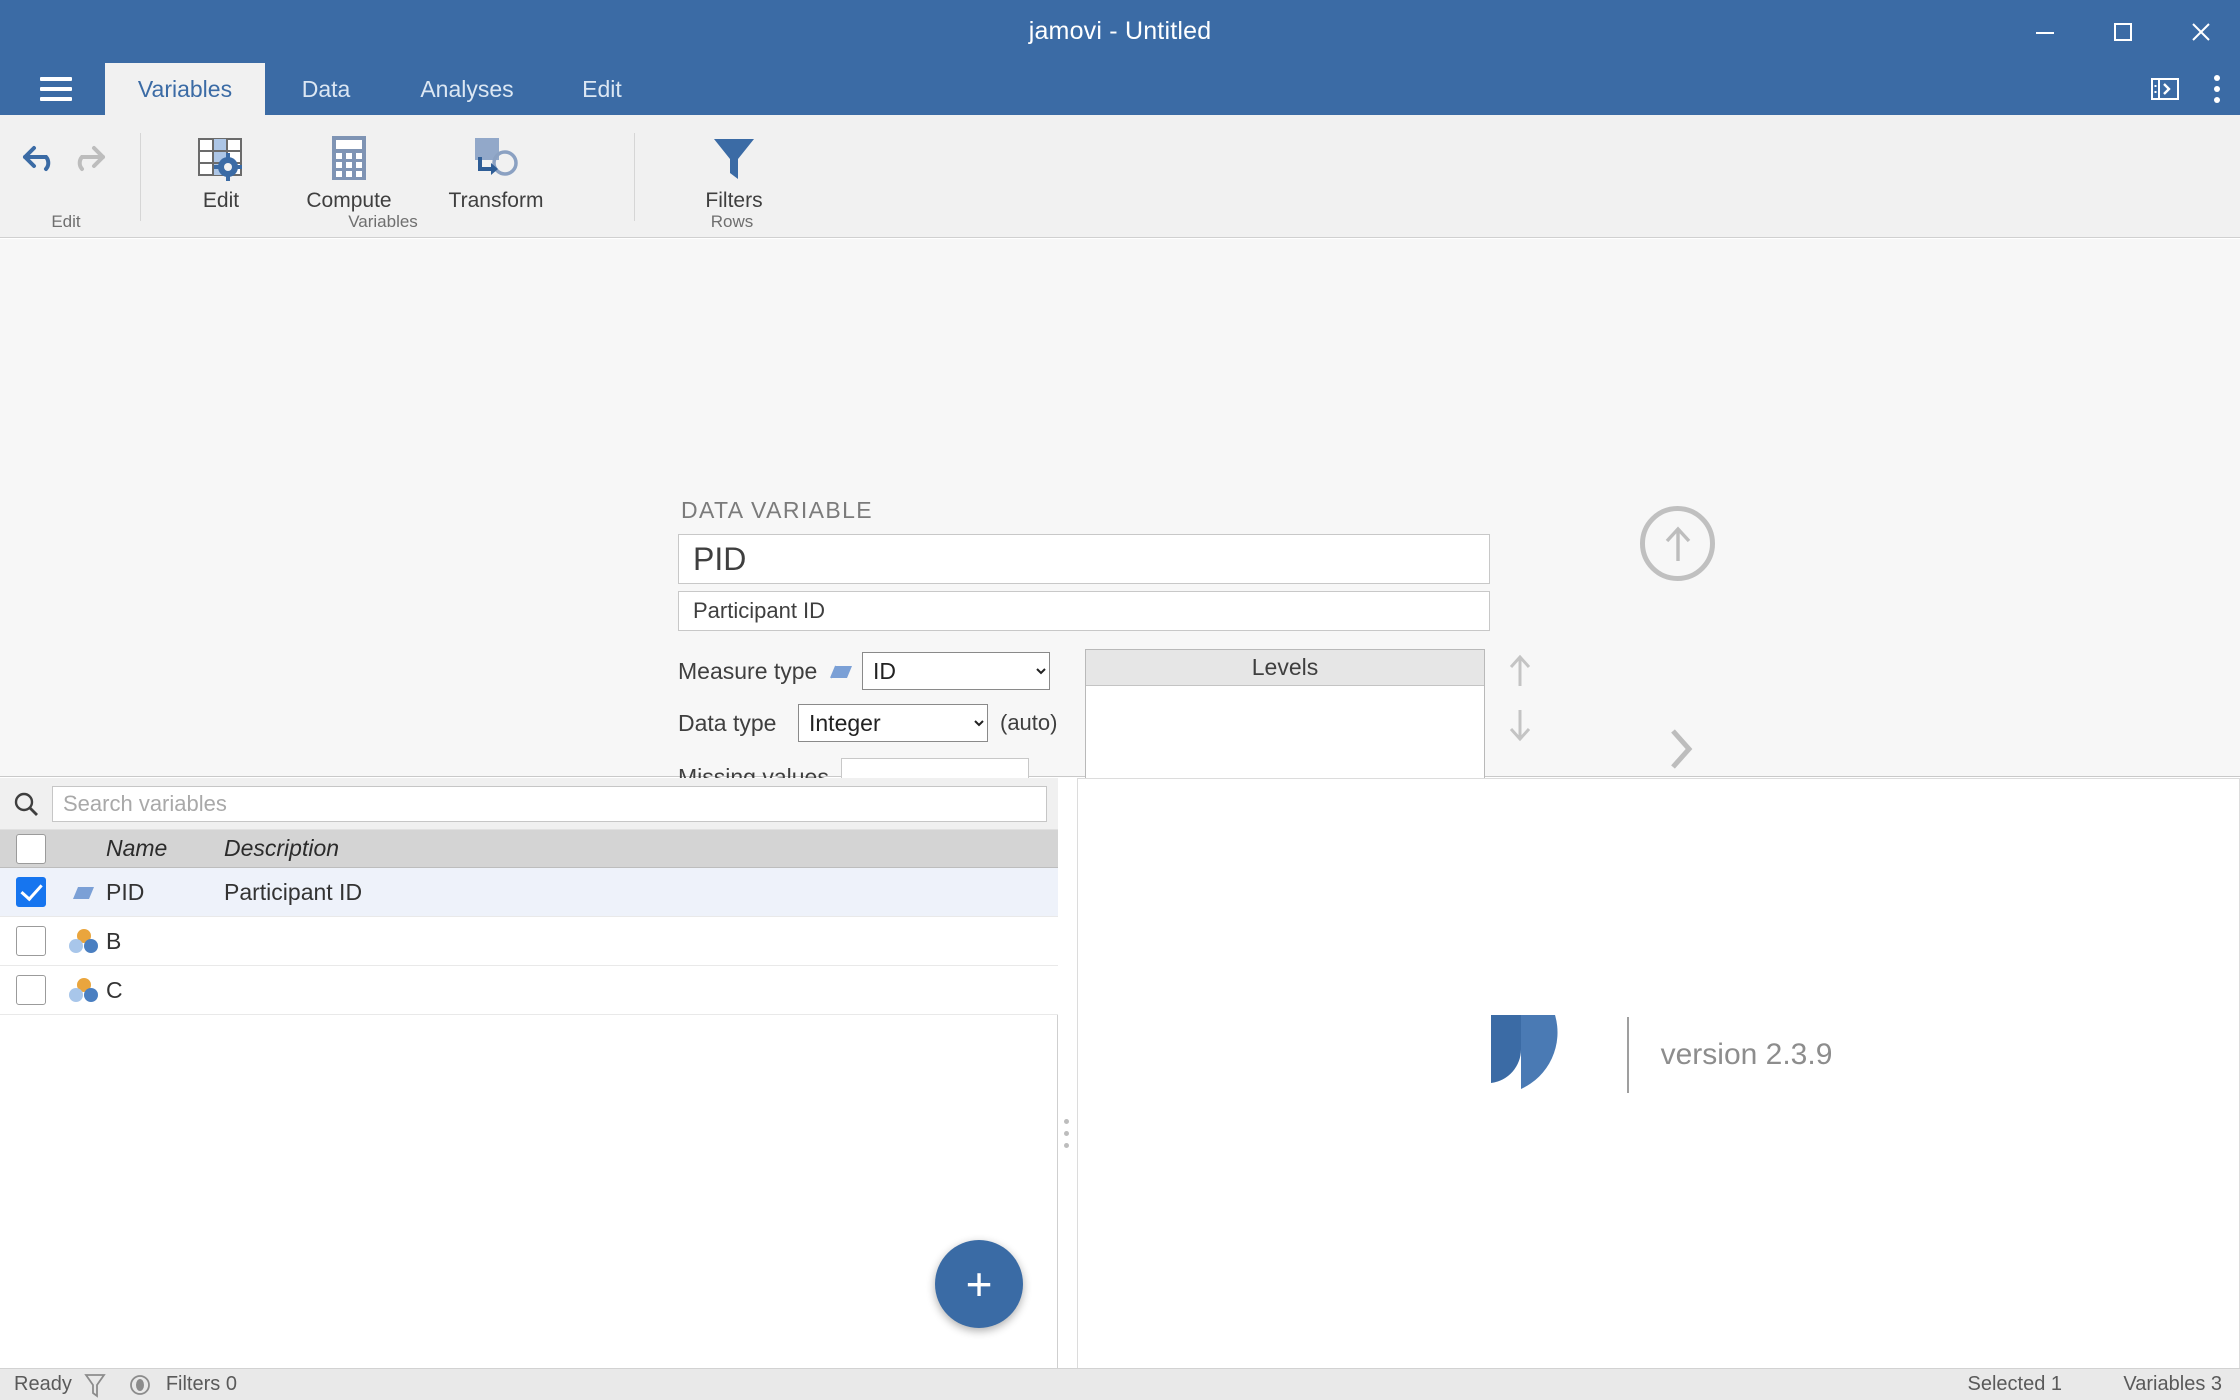 This screenshot has width=2240, height=1400. I want to click on arrow-down-icon, so click(1520, 726).